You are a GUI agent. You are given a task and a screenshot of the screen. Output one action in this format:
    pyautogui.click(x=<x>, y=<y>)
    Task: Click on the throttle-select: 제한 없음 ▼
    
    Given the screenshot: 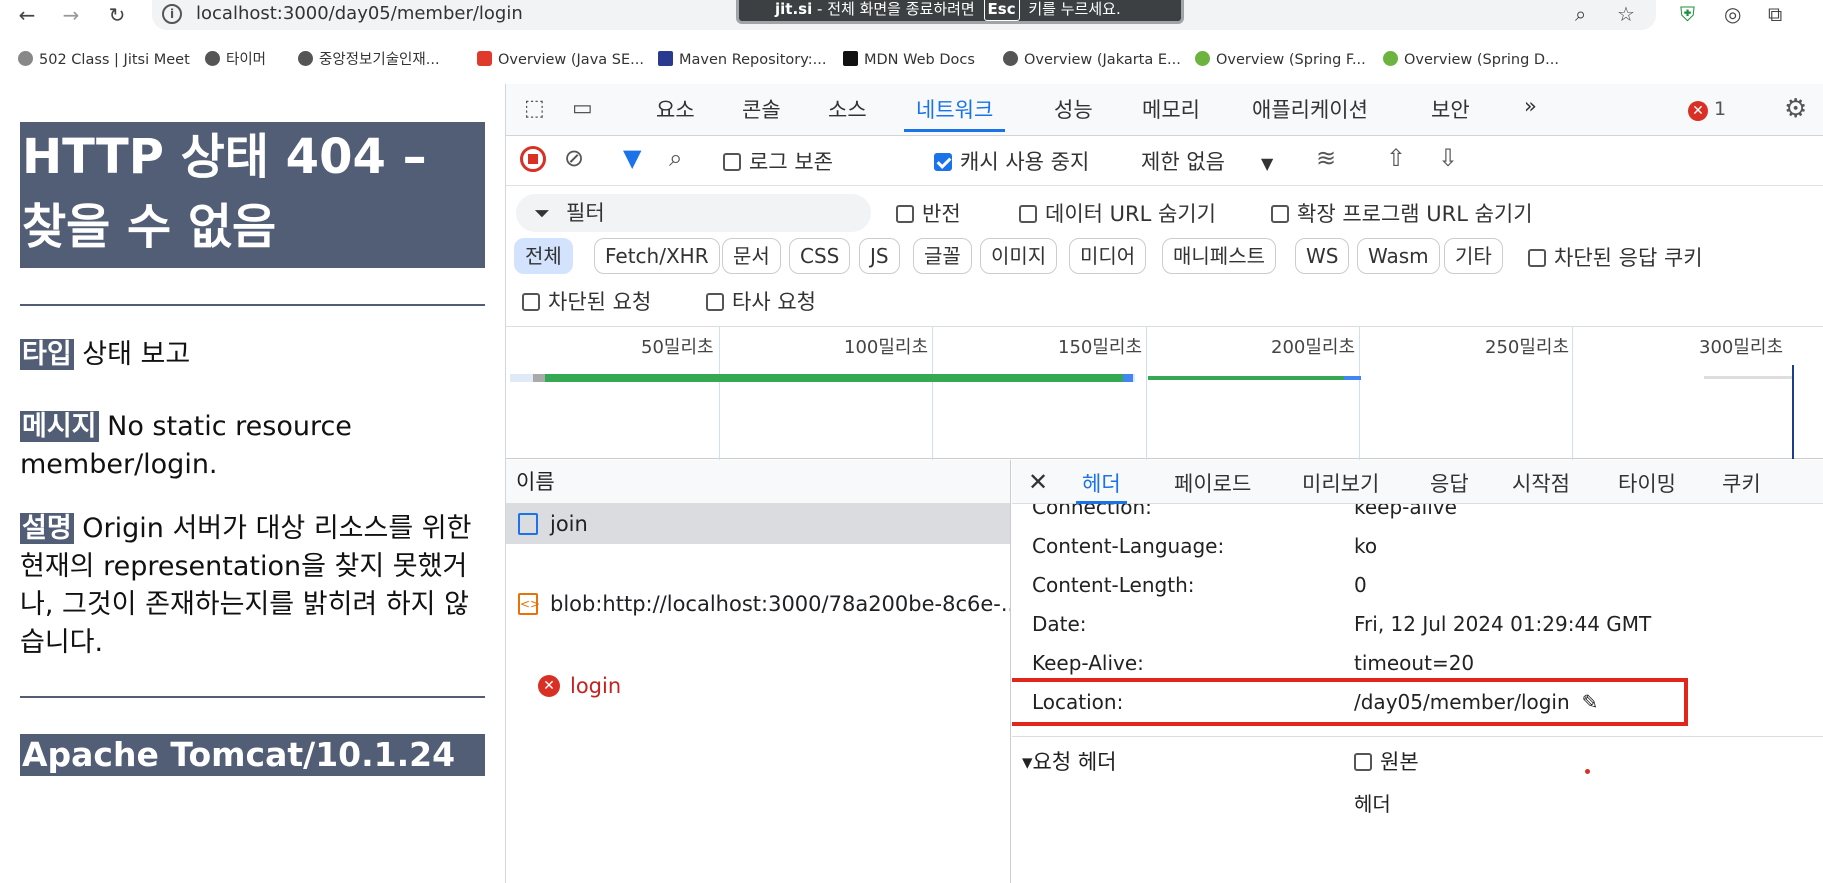 What is the action you would take?
    pyautogui.click(x=1207, y=161)
    